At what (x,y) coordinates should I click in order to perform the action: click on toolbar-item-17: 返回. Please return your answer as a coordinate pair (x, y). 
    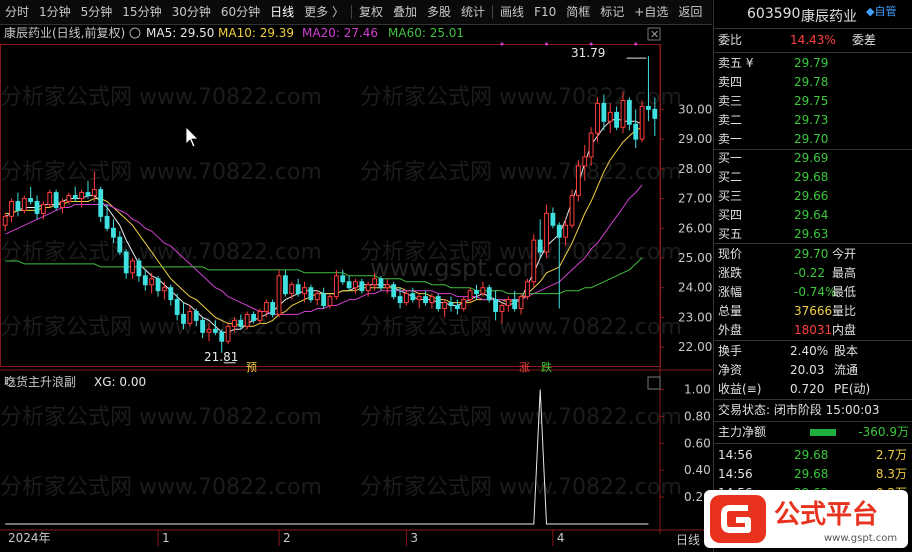
    Looking at the image, I should click on (690, 12).